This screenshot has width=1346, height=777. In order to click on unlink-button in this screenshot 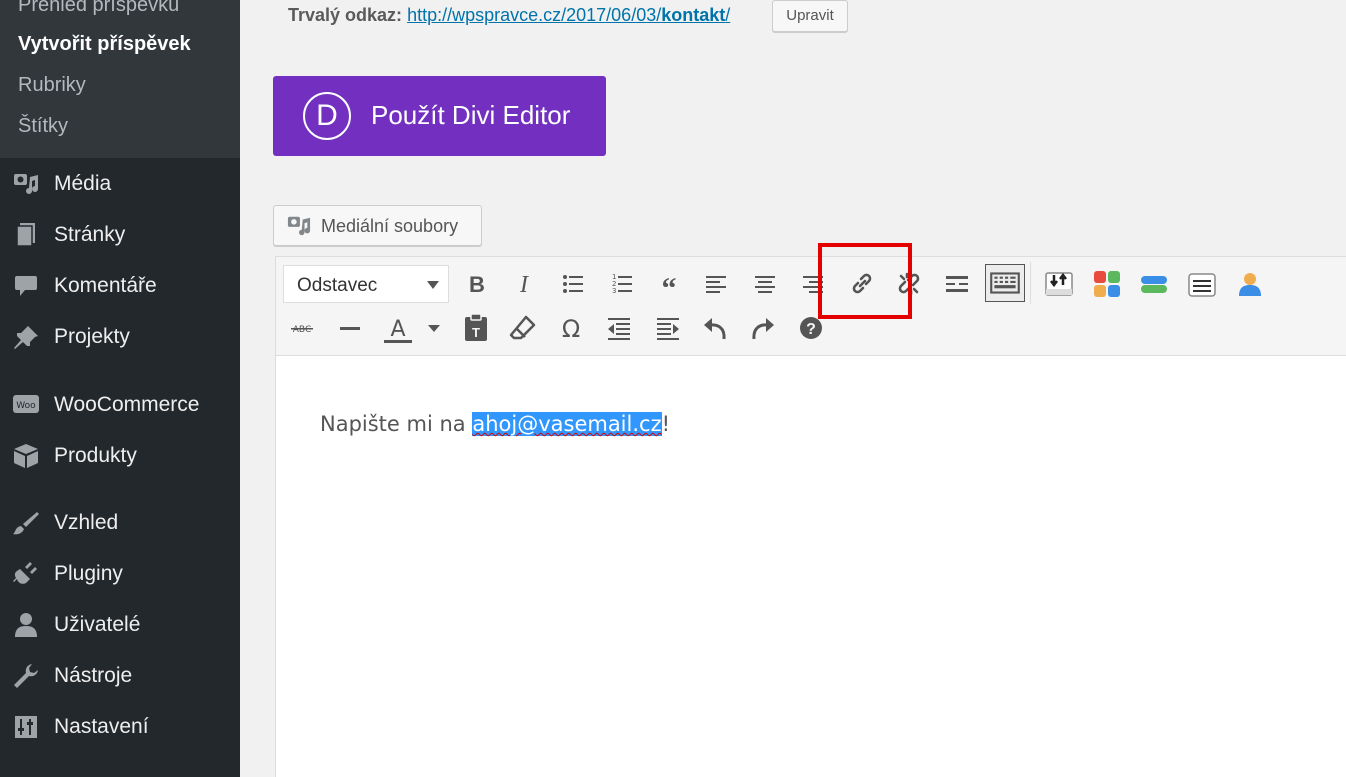, I will do `click(909, 284)`.